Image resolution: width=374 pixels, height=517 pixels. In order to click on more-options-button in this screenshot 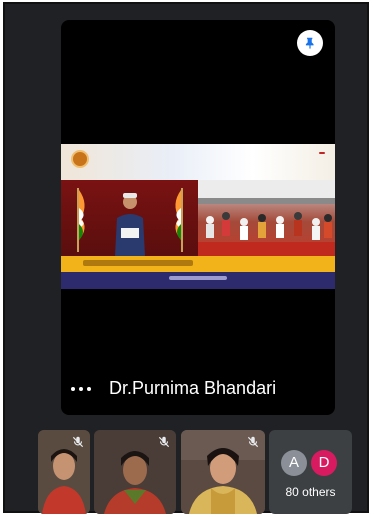, I will do `click(86, 389)`.